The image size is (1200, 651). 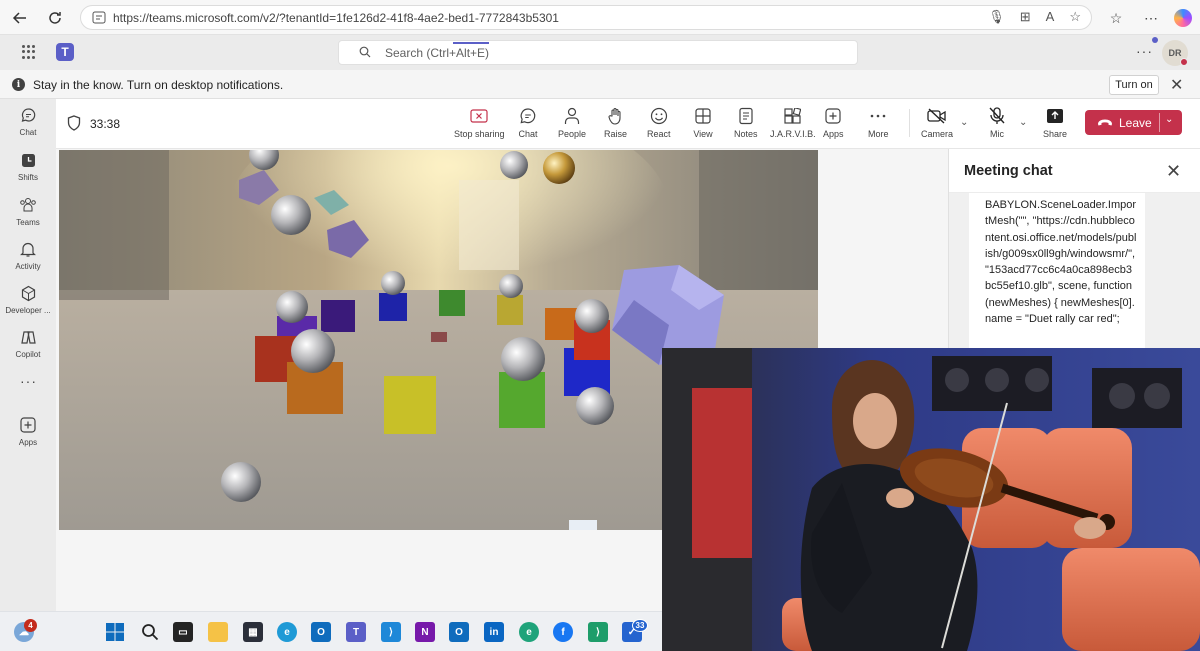 What do you see at coordinates (494, 632) in the screenshot?
I see `linkedin-icon: in` at bounding box center [494, 632].